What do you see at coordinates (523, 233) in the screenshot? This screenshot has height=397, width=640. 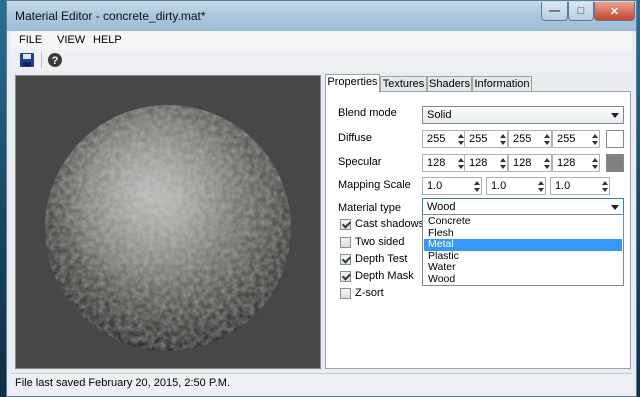 I see `option-flesh: Flesh` at bounding box center [523, 233].